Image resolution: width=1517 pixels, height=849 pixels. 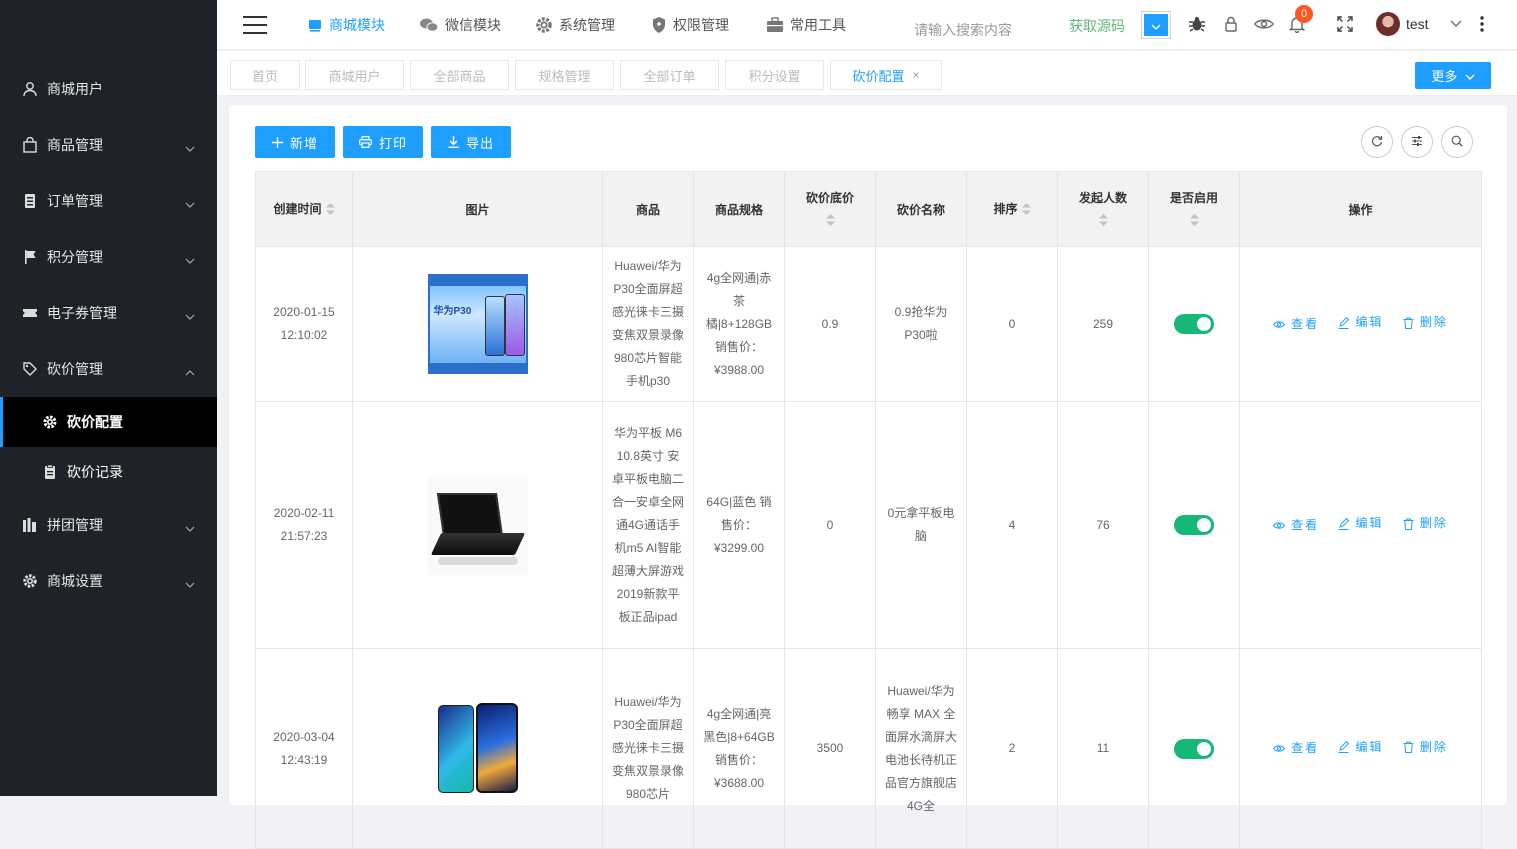 What do you see at coordinates (304, 209) in the screenshot?
I see `col-created: 创建时间` at bounding box center [304, 209].